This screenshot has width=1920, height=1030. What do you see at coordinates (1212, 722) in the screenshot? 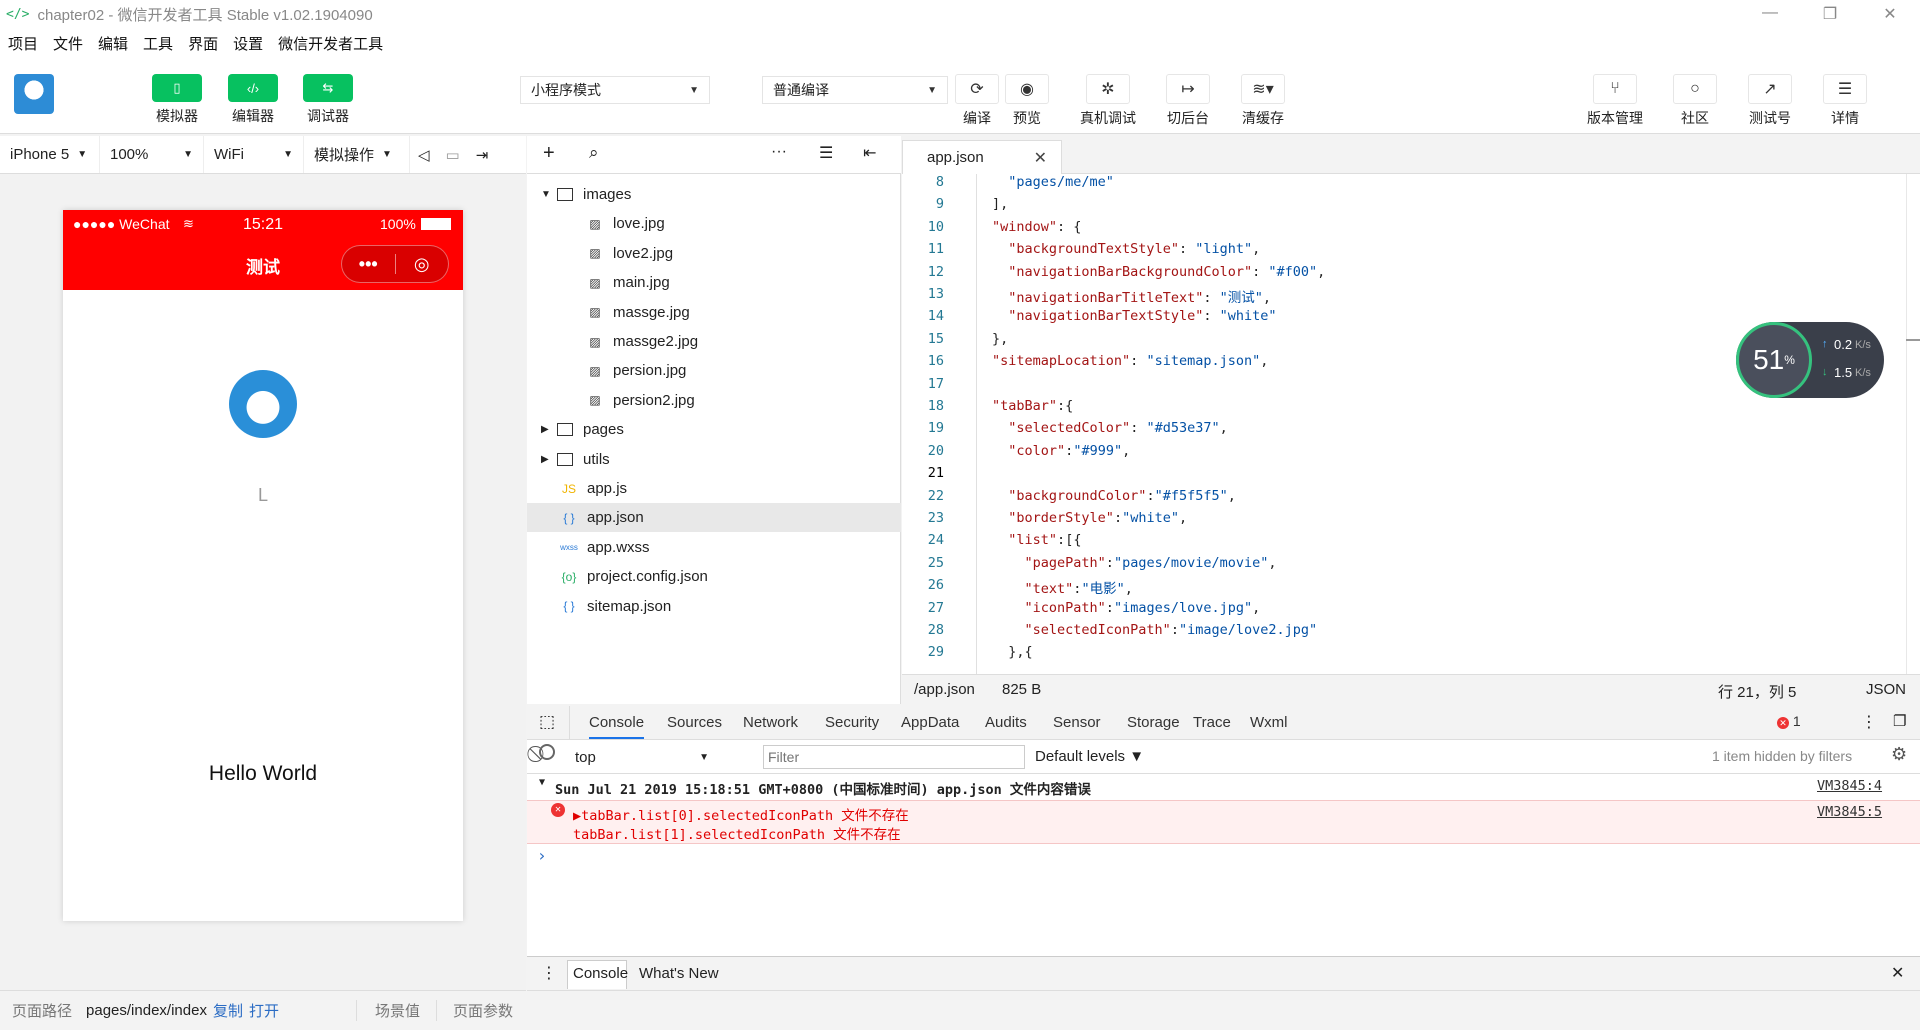
I see `devtools-tab-trace: Trace` at bounding box center [1212, 722].